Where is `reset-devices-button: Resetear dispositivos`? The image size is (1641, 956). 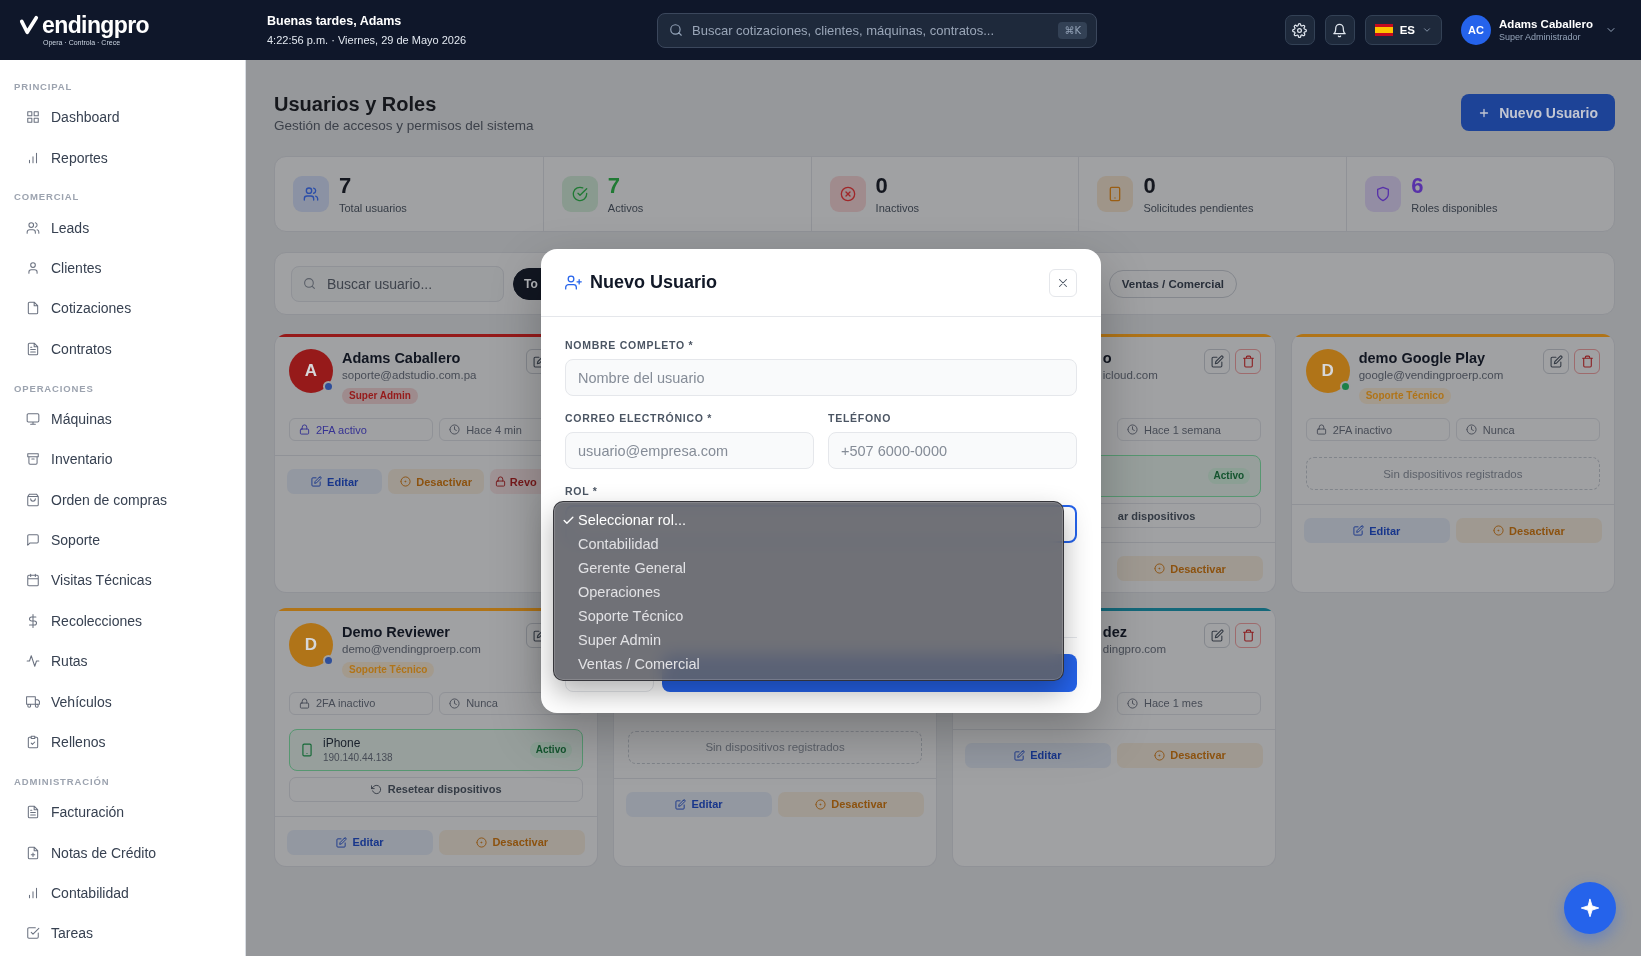
reset-devices-button: Resetear dispositivos is located at coordinates (436, 789).